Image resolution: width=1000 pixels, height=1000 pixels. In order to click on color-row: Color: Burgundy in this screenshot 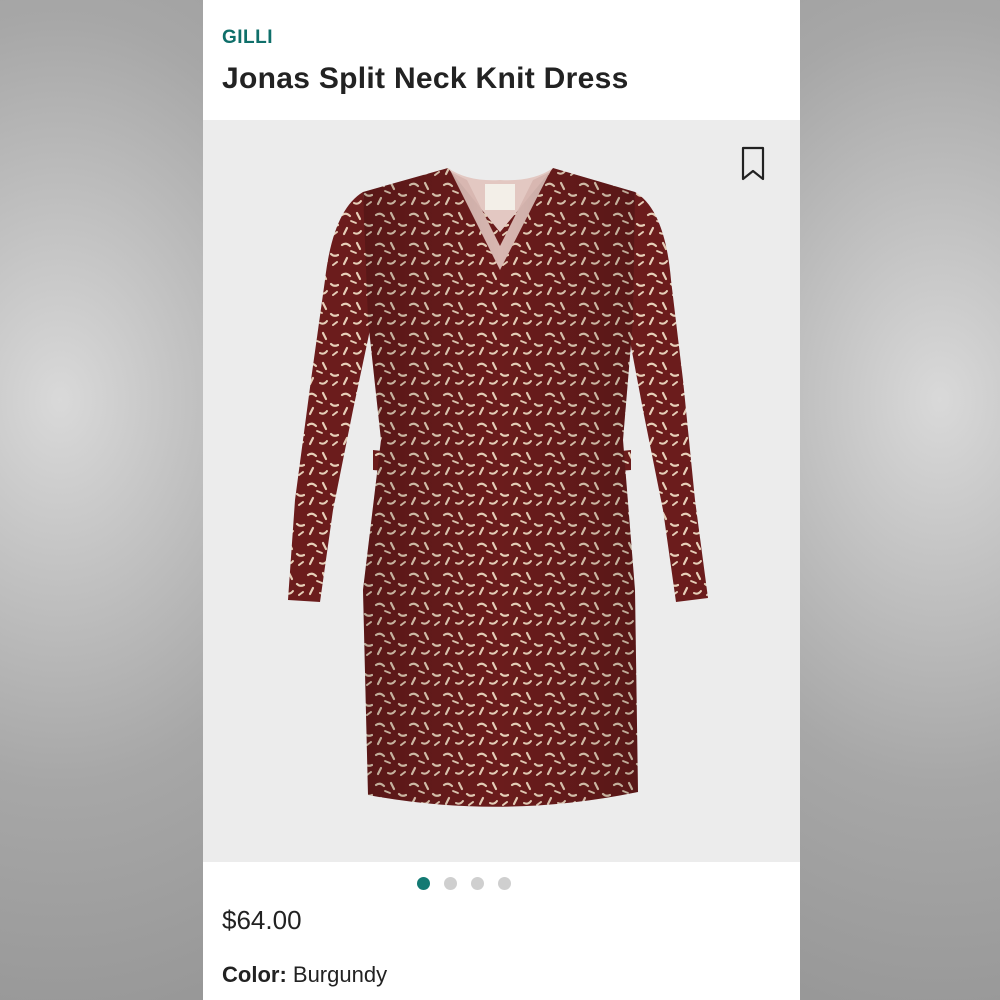, I will do `click(304, 975)`.